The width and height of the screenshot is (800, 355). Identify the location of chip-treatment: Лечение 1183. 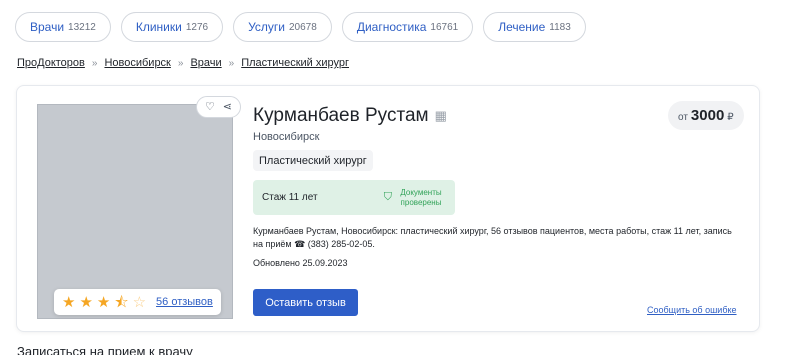
(534, 27).